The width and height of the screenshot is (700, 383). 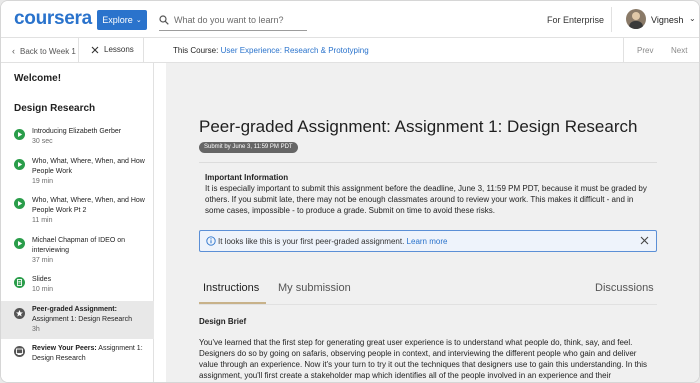 I want to click on divider, so click(x=428, y=162).